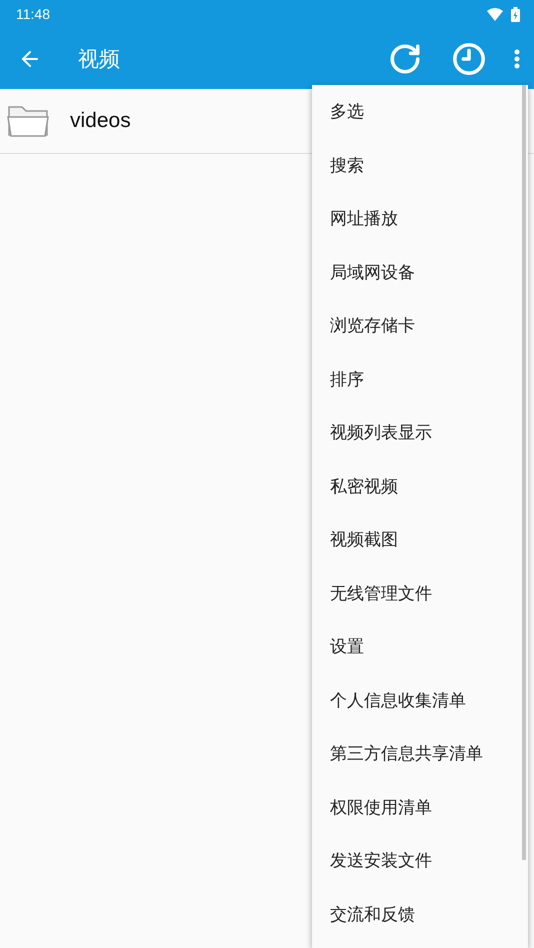 The image size is (534, 948). Describe the element at coordinates (420, 807) in the screenshot. I see `menu-item: 权限使用清单` at that location.